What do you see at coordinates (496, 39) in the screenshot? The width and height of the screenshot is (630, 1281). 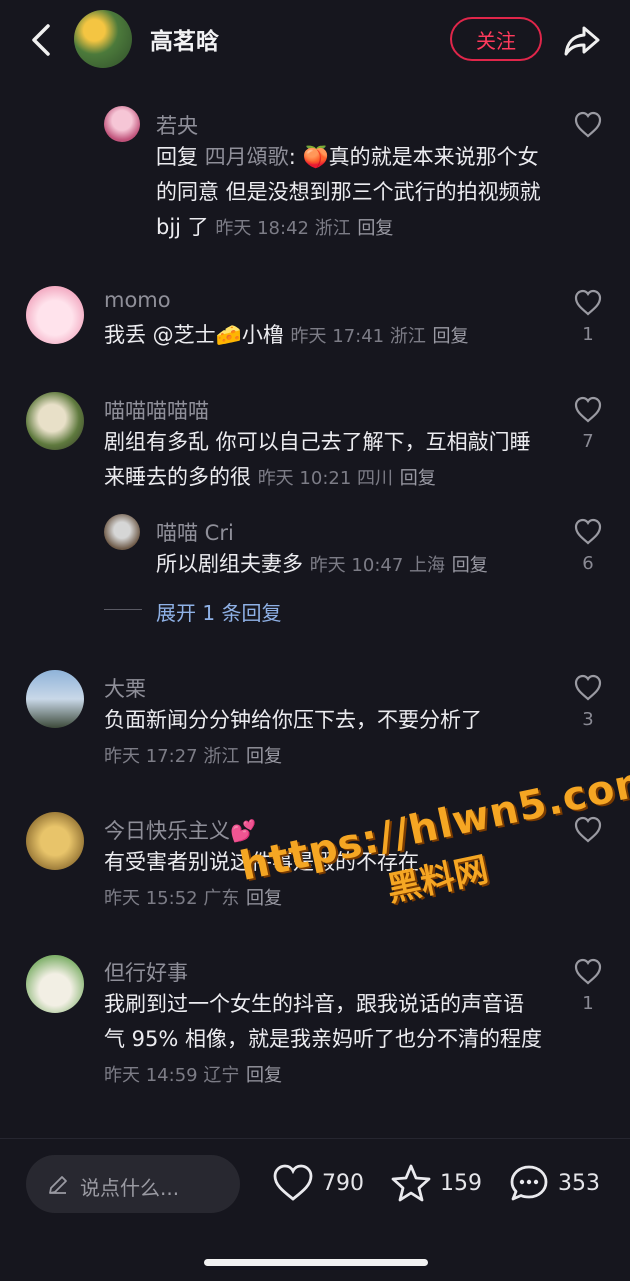 I see `follow-button: 关注` at bounding box center [496, 39].